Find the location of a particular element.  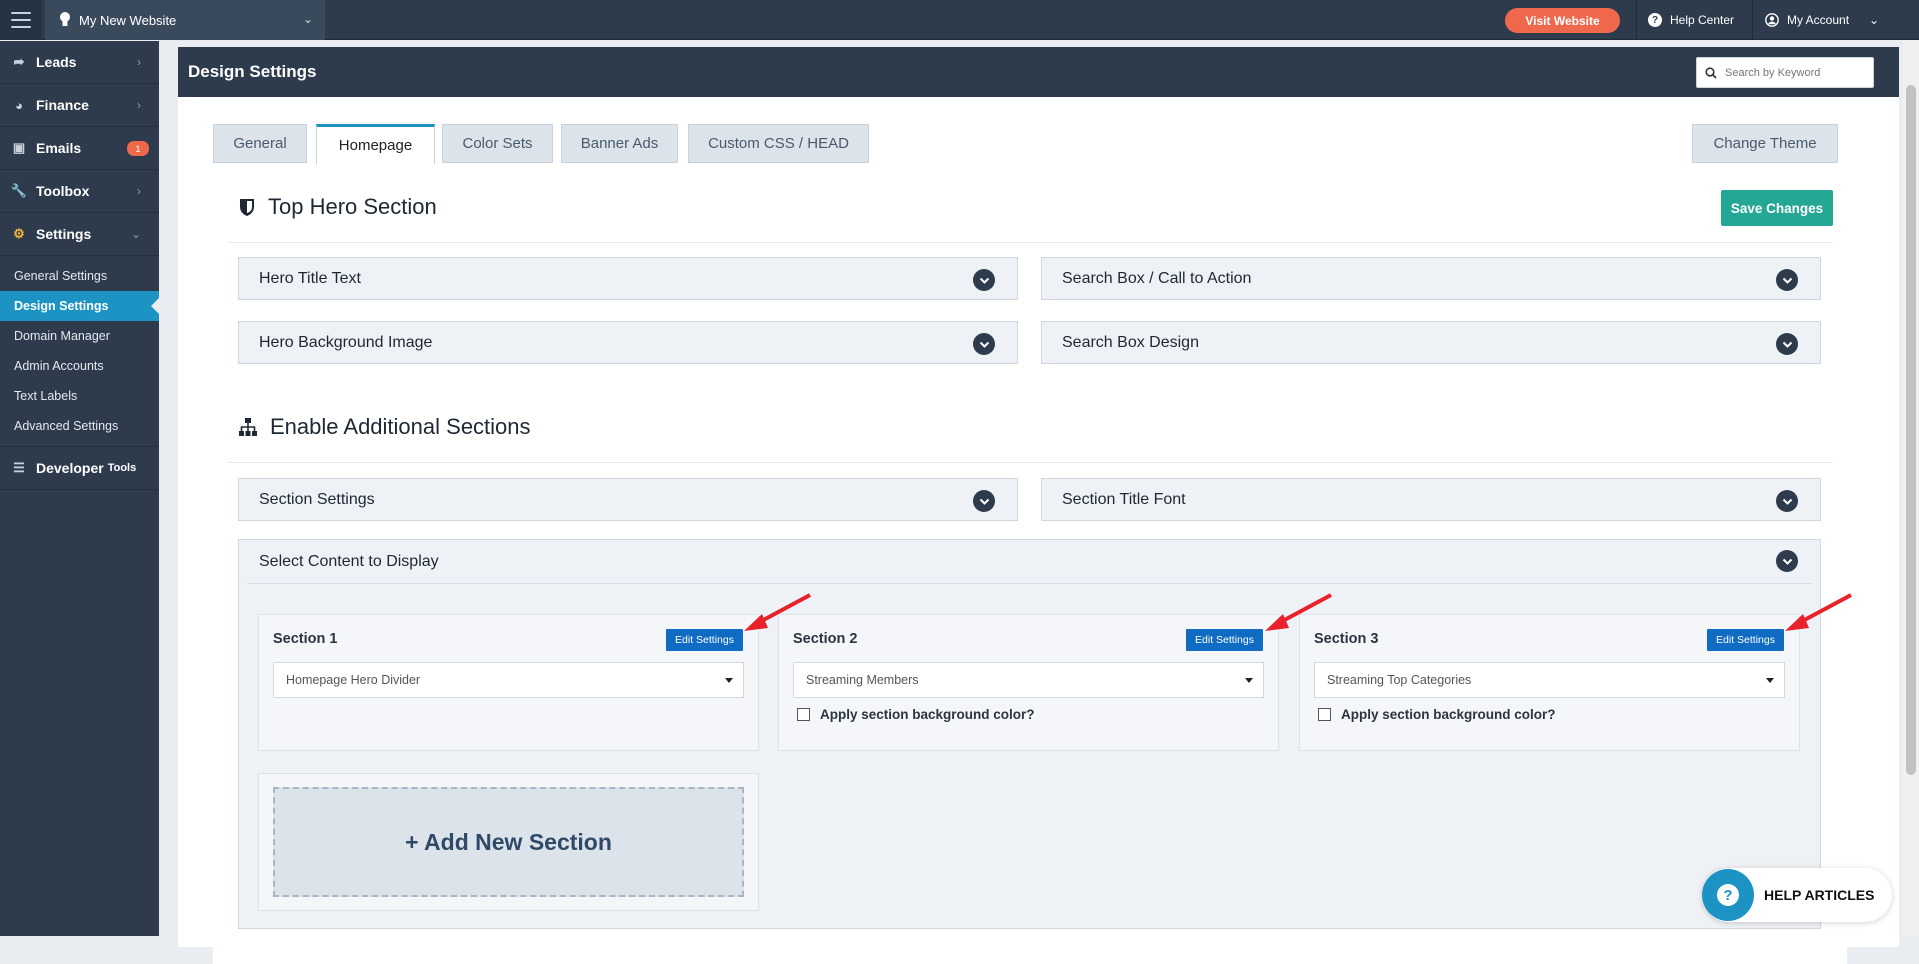

help-articles-button: ? HELP ARTICLES is located at coordinates (1797, 895).